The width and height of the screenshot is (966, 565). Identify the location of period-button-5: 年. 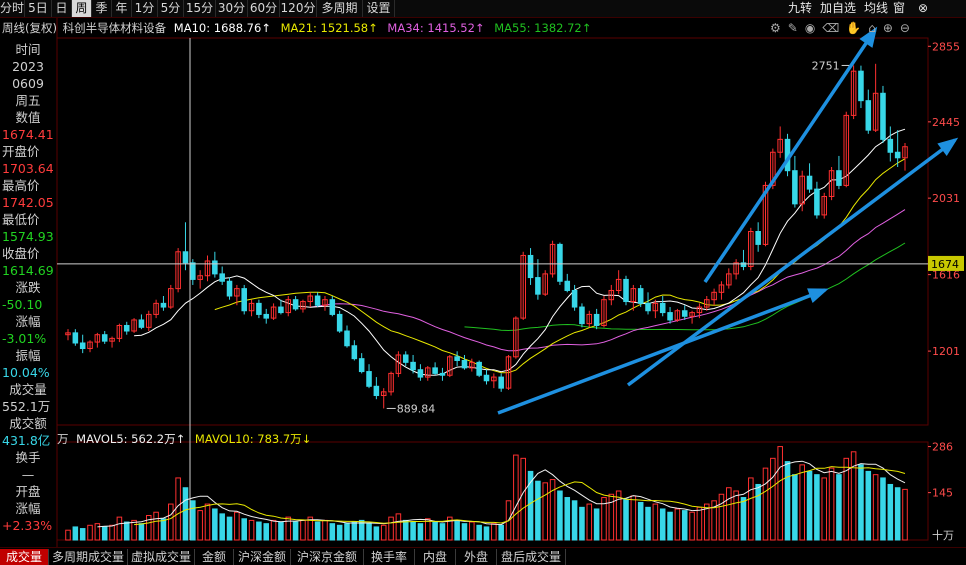
(122, 8).